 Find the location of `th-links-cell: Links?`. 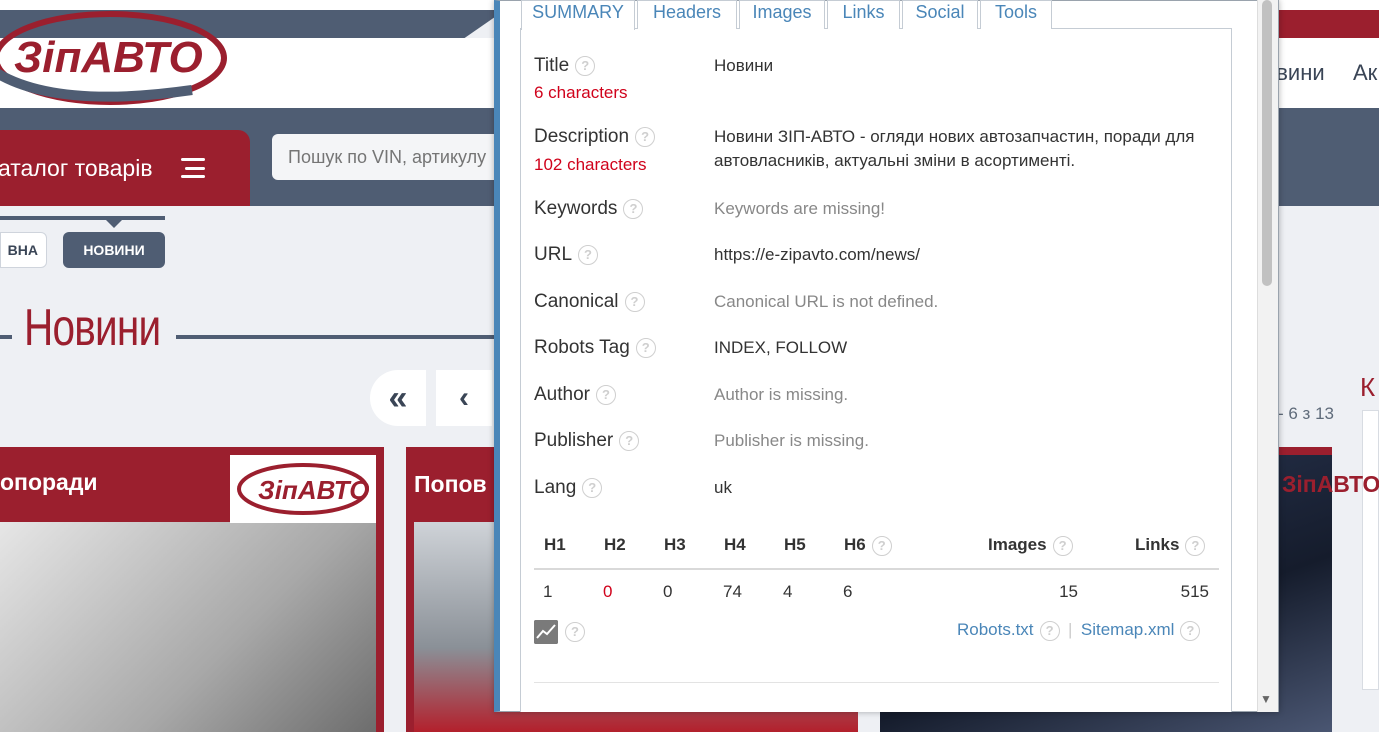

th-links-cell: Links? is located at coordinates (1170, 545).